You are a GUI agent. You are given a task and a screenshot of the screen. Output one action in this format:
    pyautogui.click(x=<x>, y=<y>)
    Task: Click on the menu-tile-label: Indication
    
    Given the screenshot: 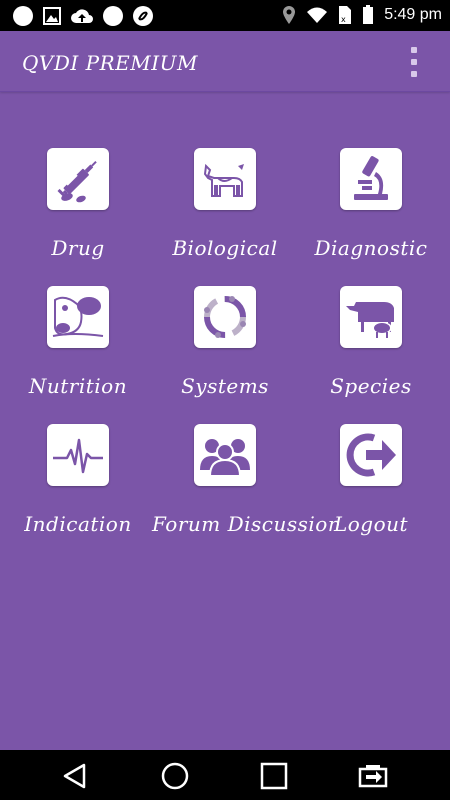 What is the action you would take?
    pyautogui.click(x=78, y=524)
    